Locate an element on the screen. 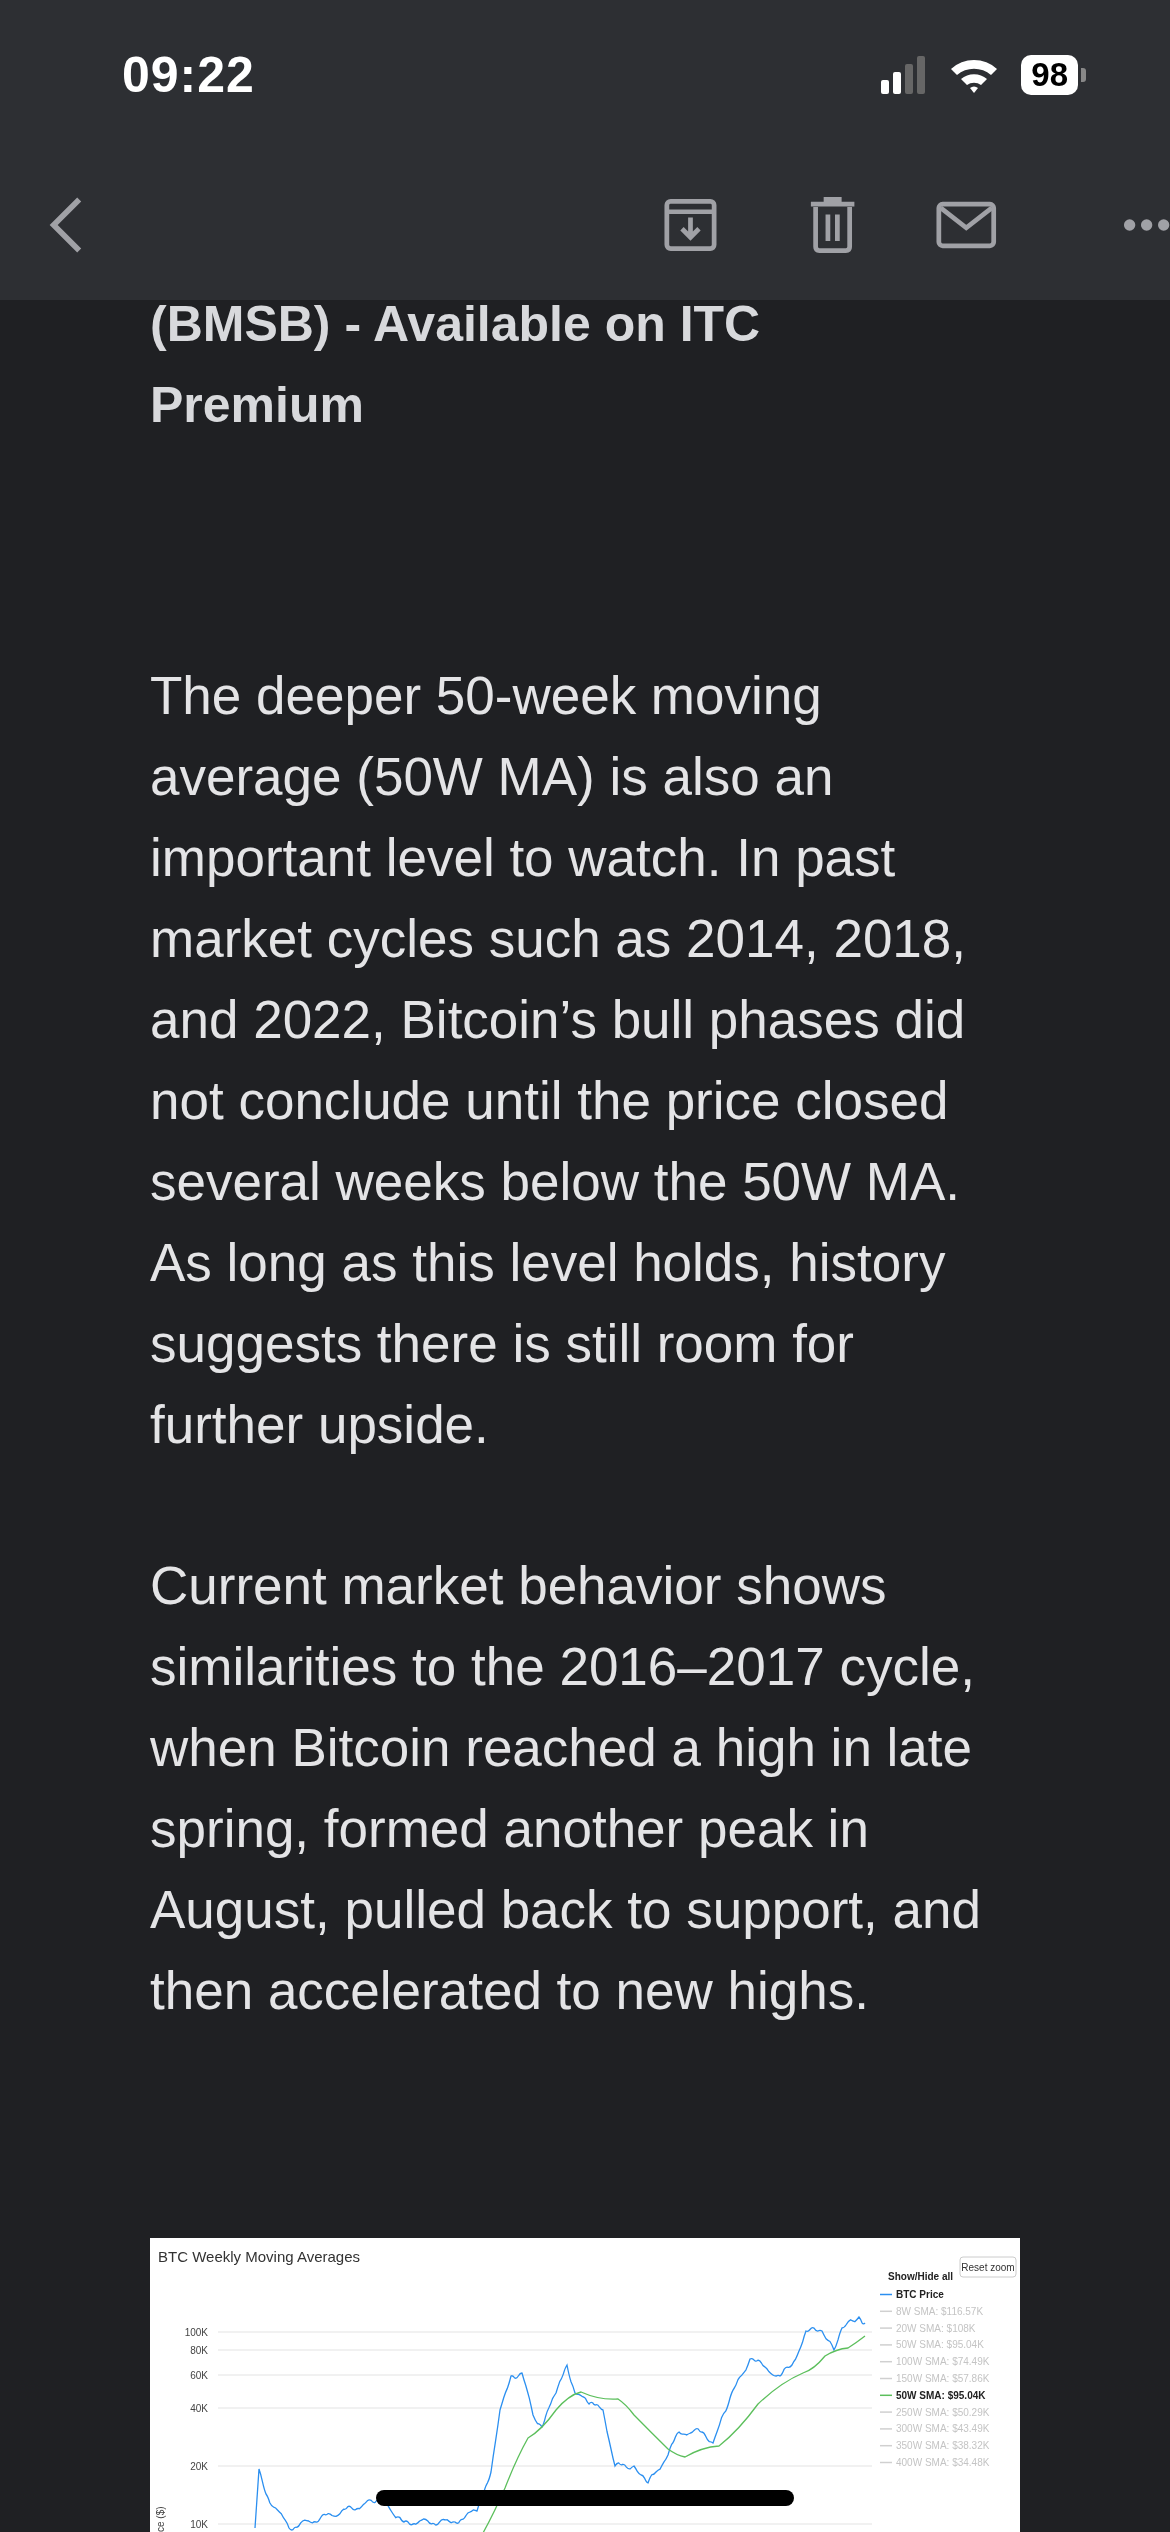 The width and height of the screenshot is (1170, 2532). axis-tick-label: 80K is located at coordinates (199, 2350).